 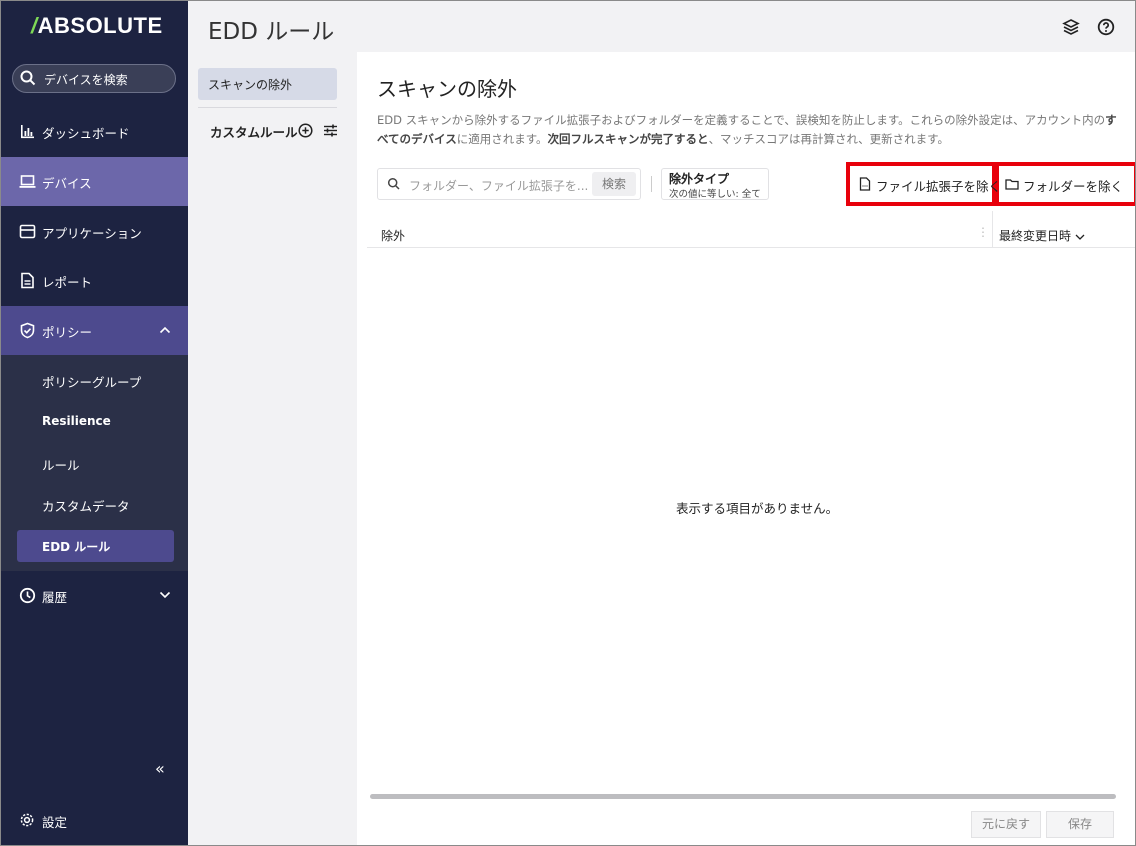 What do you see at coordinates (27, 132) in the screenshot?
I see `bar-chart-icon` at bounding box center [27, 132].